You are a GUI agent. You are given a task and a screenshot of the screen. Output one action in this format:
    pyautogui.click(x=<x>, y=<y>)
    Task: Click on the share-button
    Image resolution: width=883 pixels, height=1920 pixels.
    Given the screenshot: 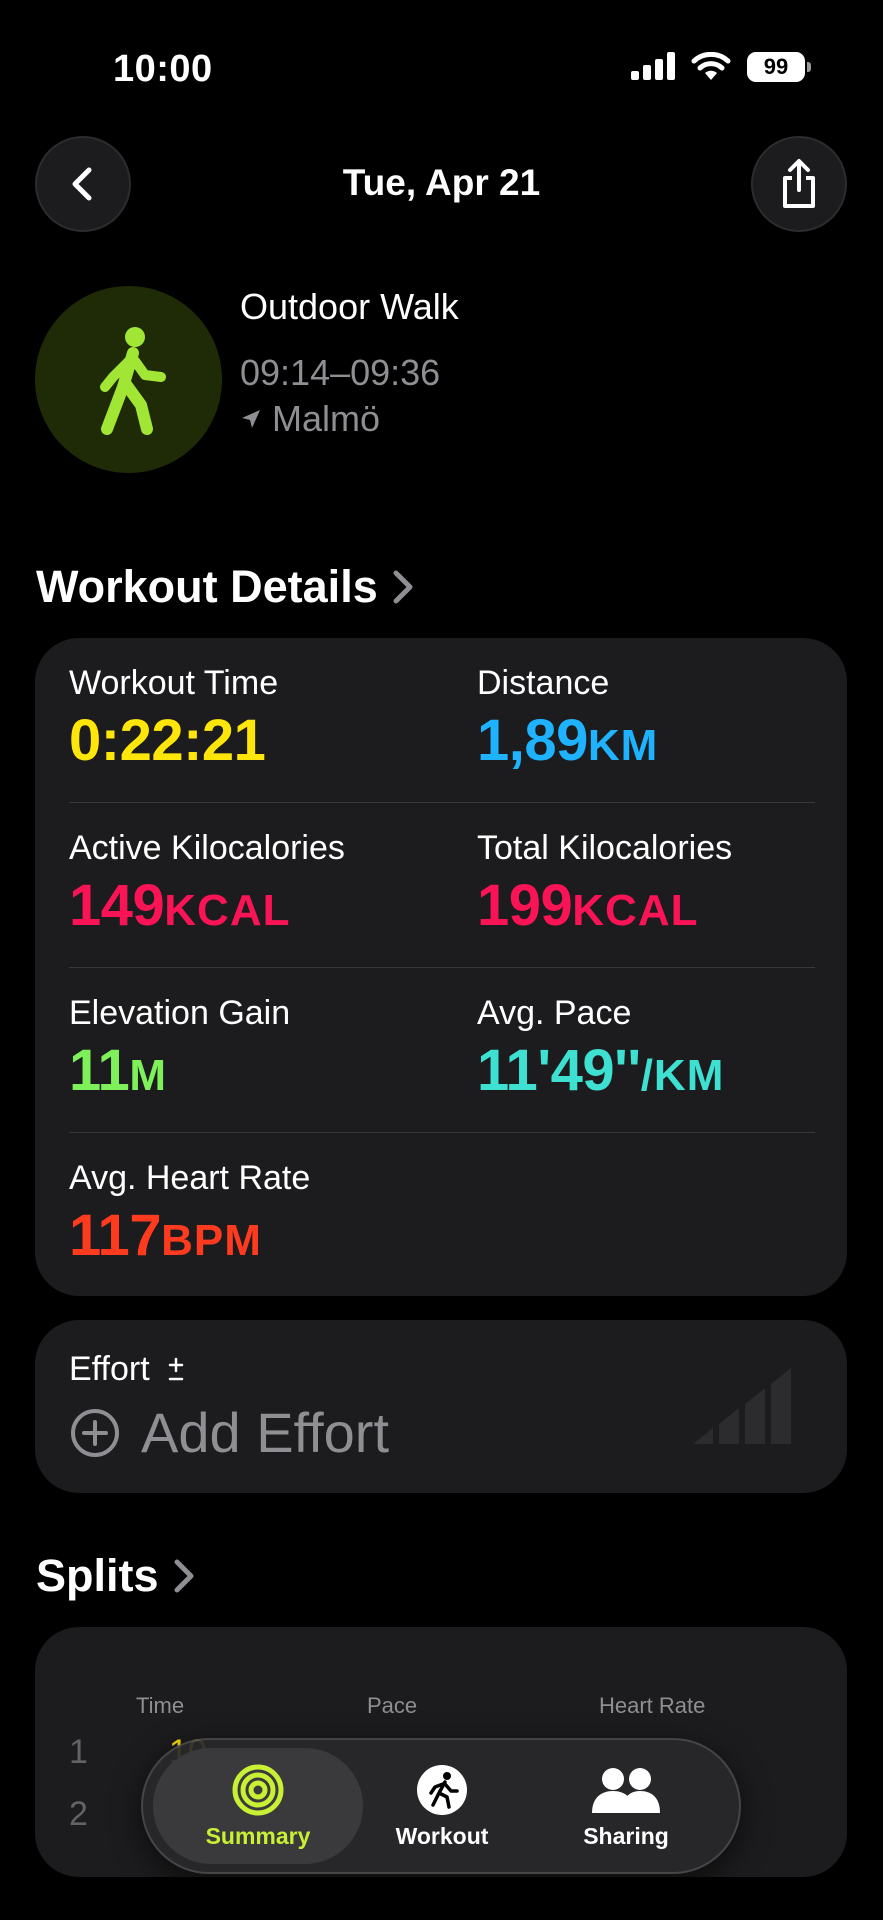 What is the action you would take?
    pyautogui.click(x=799, y=184)
    